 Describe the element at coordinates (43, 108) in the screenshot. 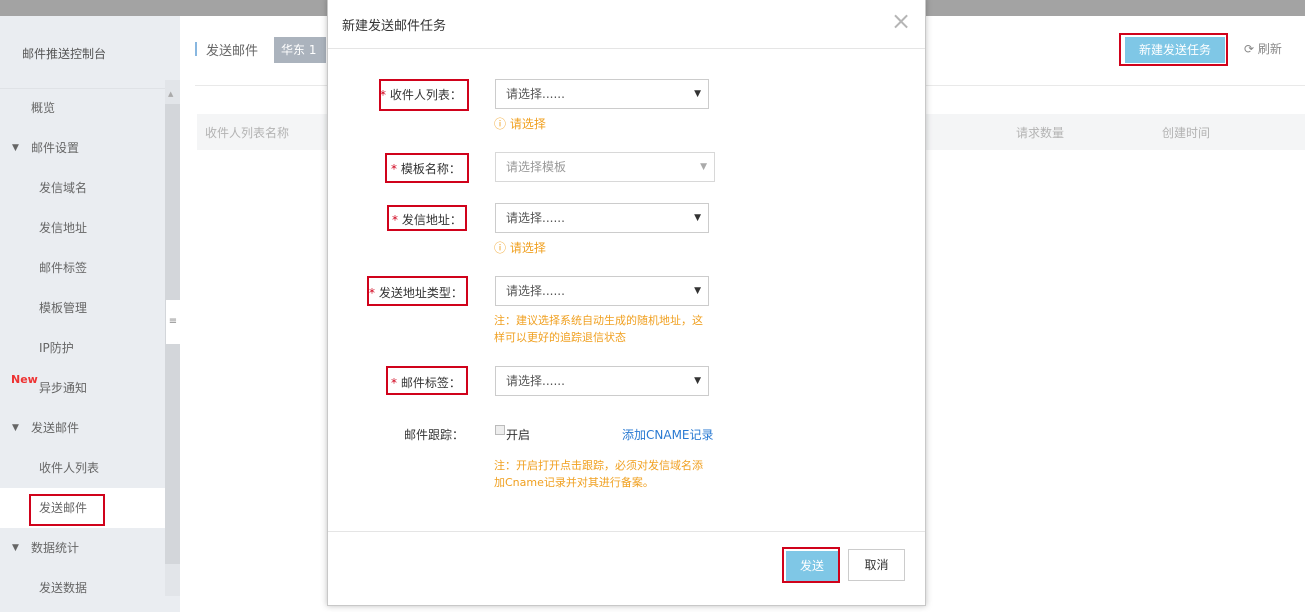

I see `sidebar-item-label: 概览` at that location.